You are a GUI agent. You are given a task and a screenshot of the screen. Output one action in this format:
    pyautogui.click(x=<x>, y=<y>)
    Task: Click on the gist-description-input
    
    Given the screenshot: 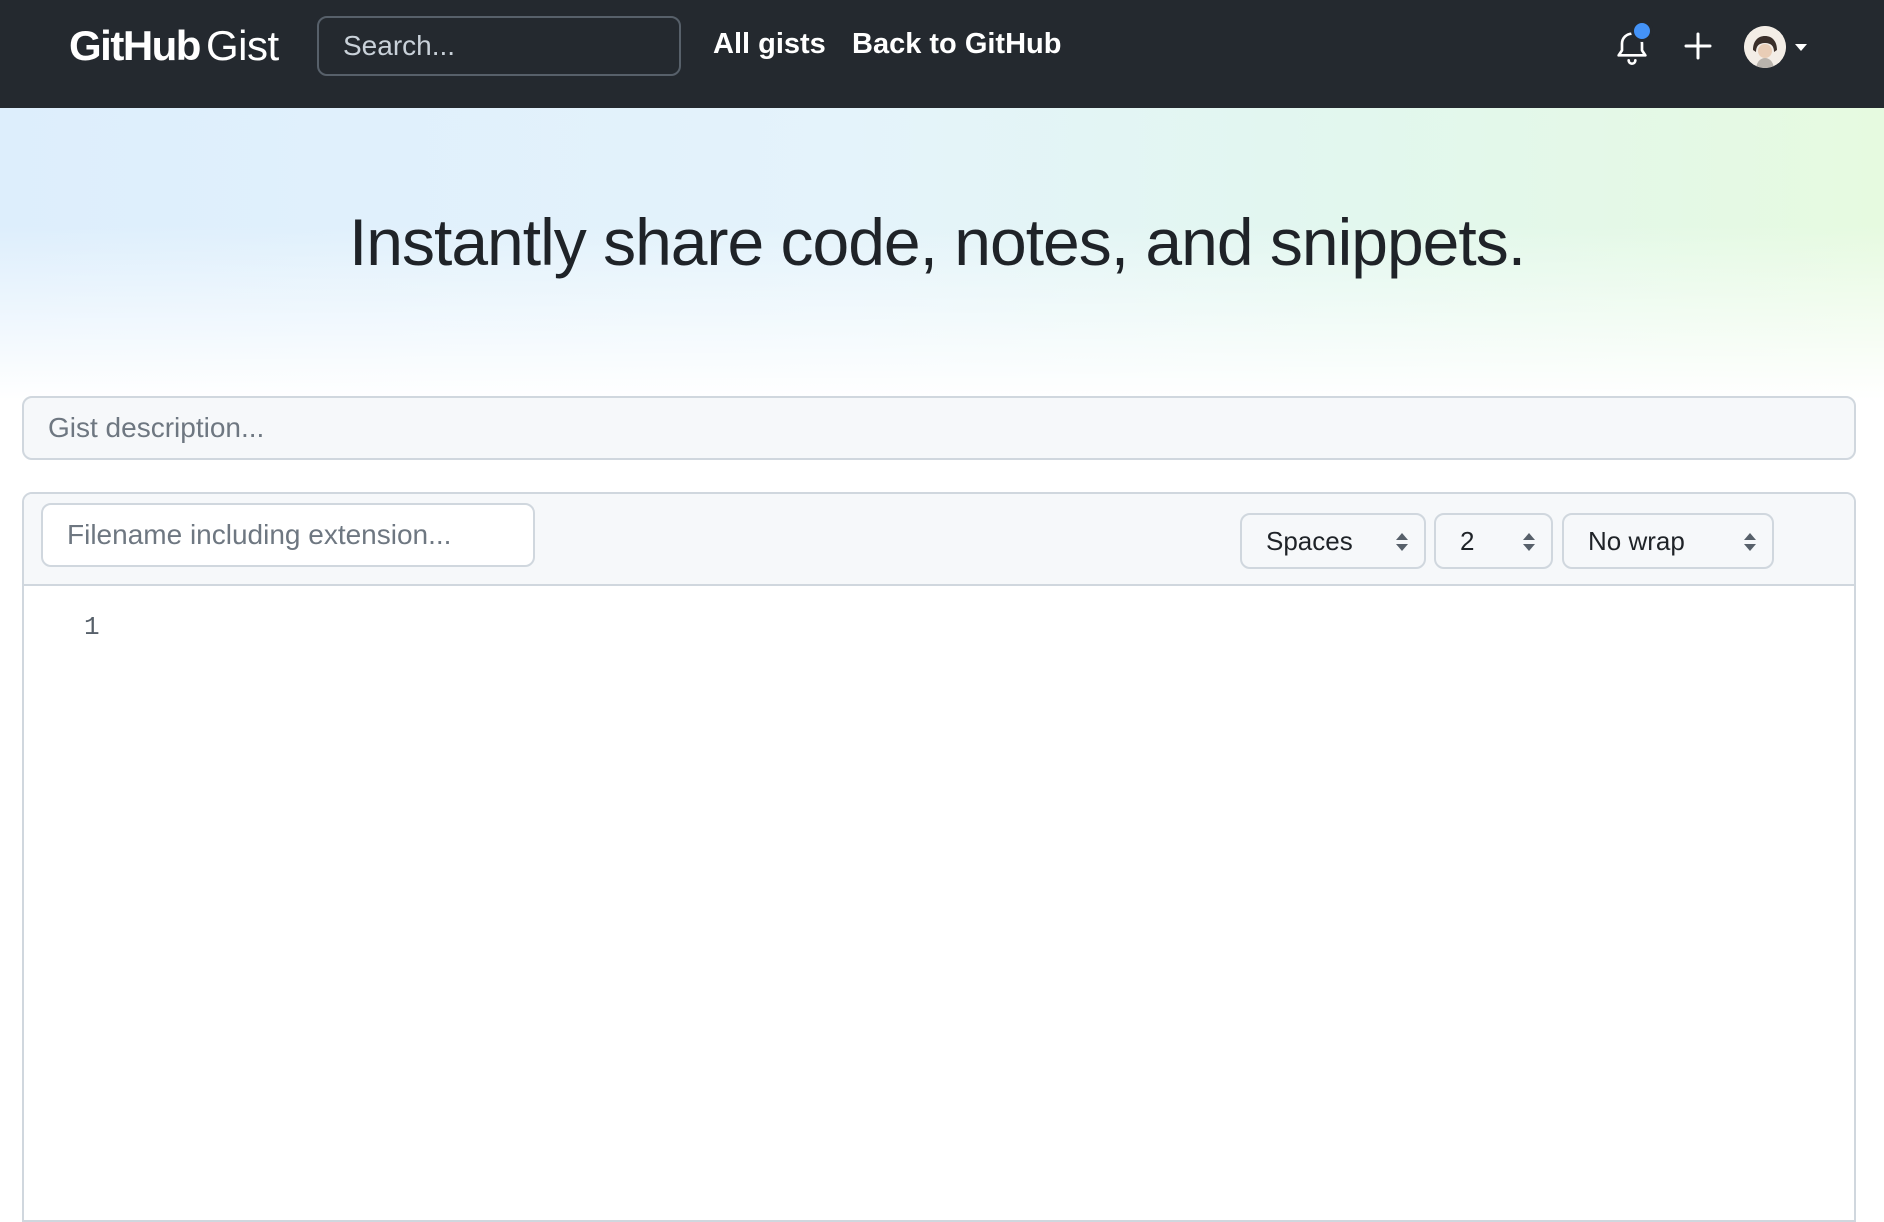 What is the action you would take?
    pyautogui.click(x=939, y=428)
    